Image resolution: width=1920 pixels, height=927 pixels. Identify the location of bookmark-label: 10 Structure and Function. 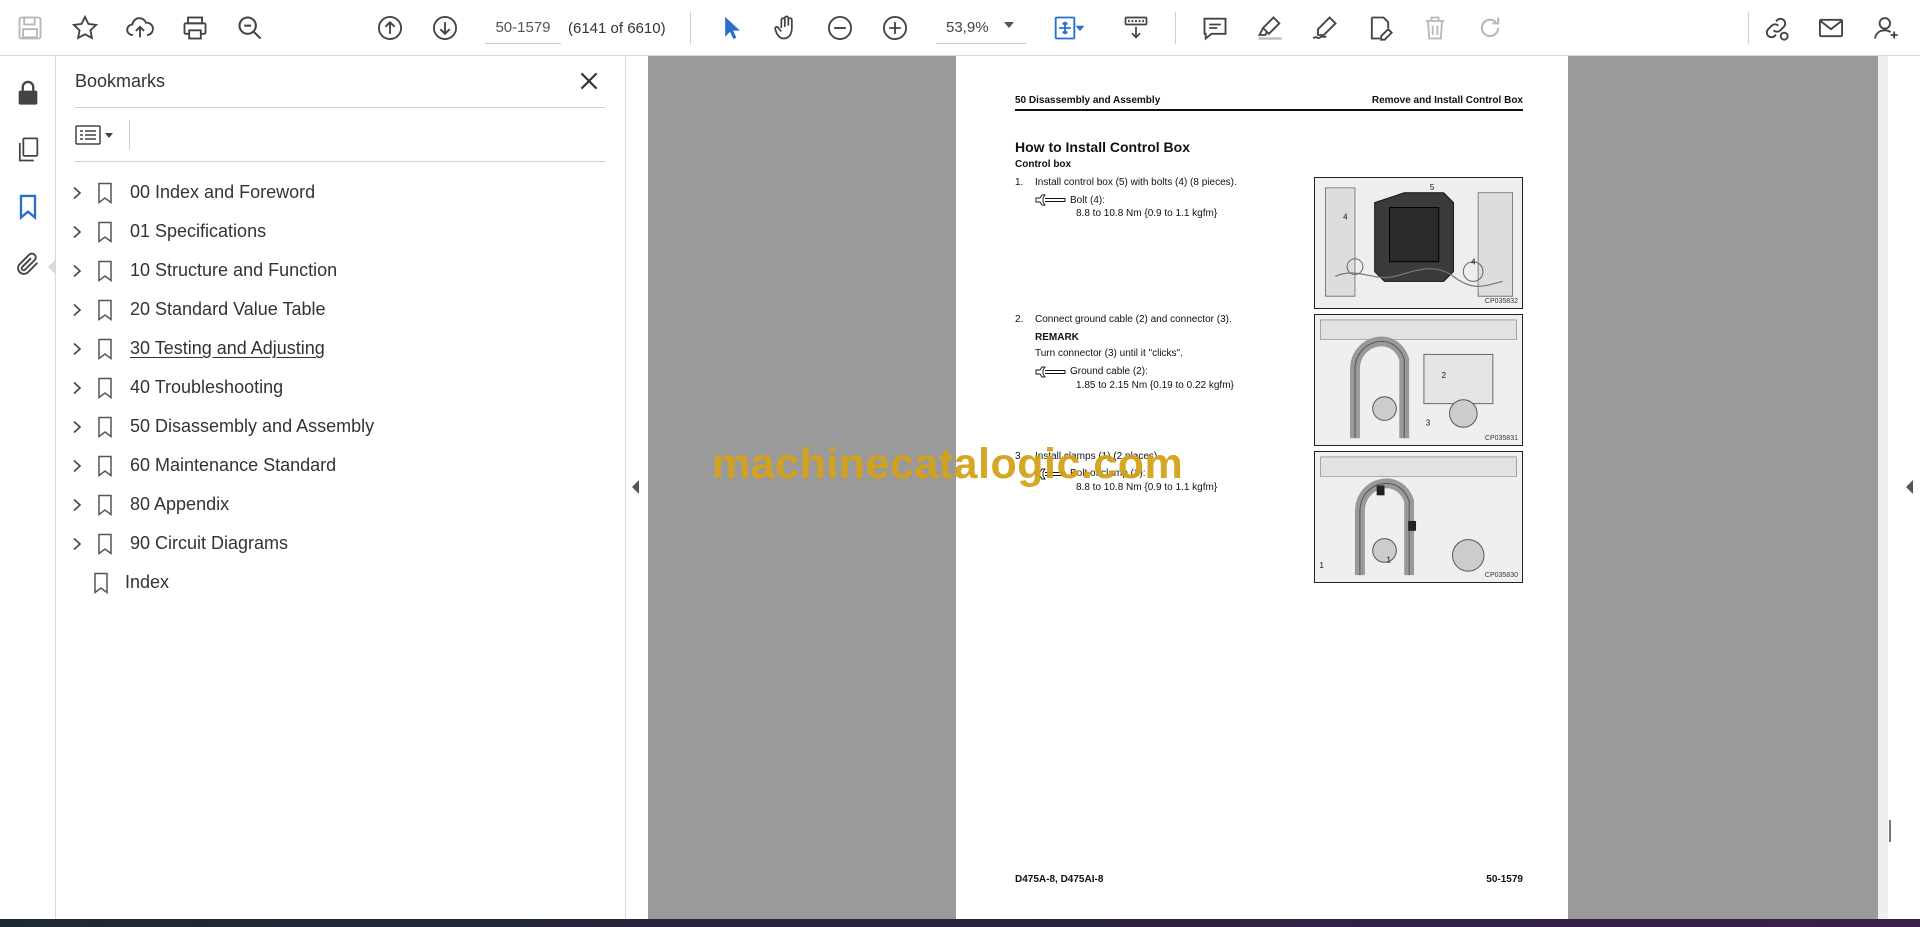
(234, 270).